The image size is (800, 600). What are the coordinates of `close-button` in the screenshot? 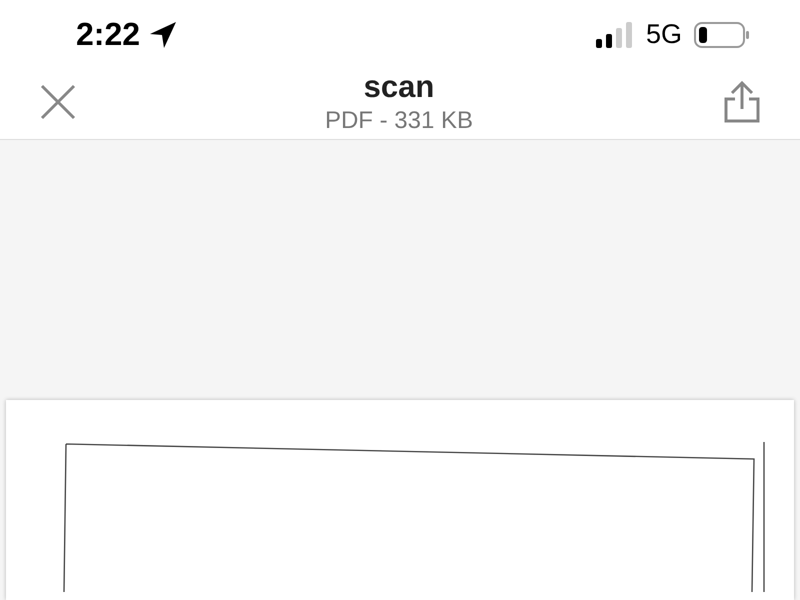 It's located at (58, 102).